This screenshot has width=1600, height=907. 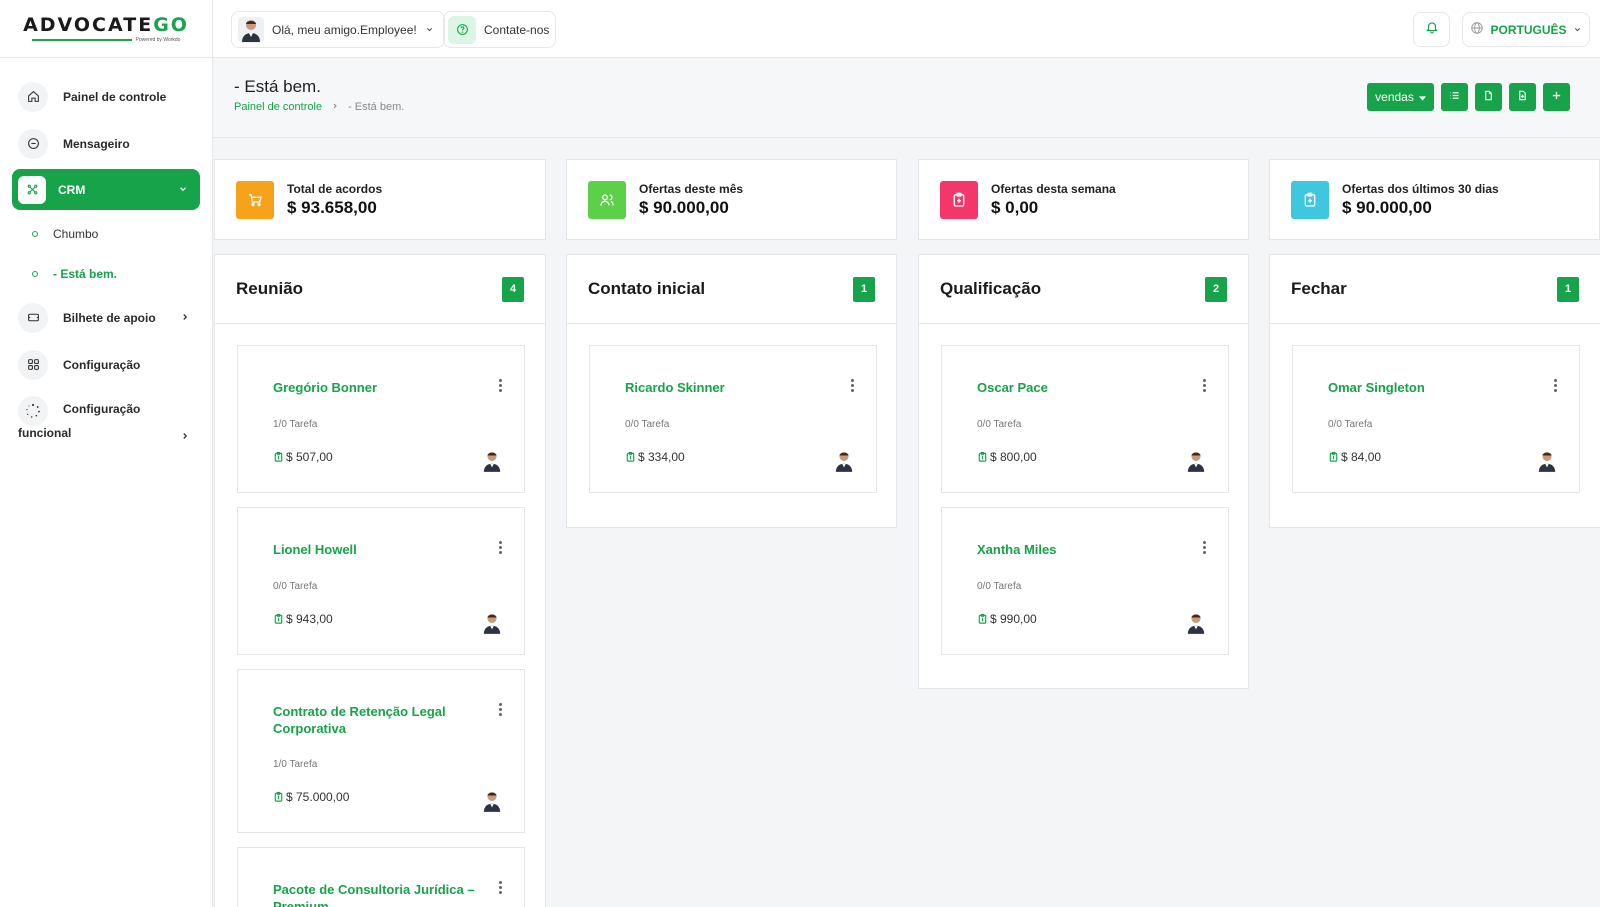 What do you see at coordinates (1556, 97) in the screenshot?
I see `add-deal-button` at bounding box center [1556, 97].